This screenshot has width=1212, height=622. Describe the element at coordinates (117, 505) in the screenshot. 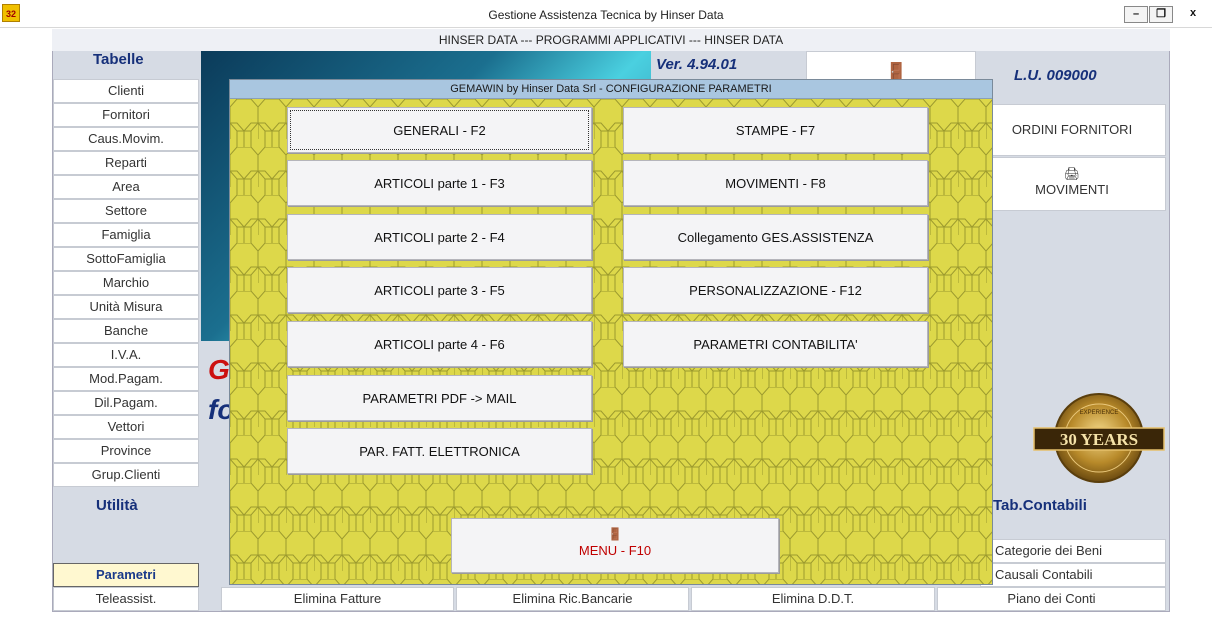

I see `section-title-utilita: Utilità` at that location.